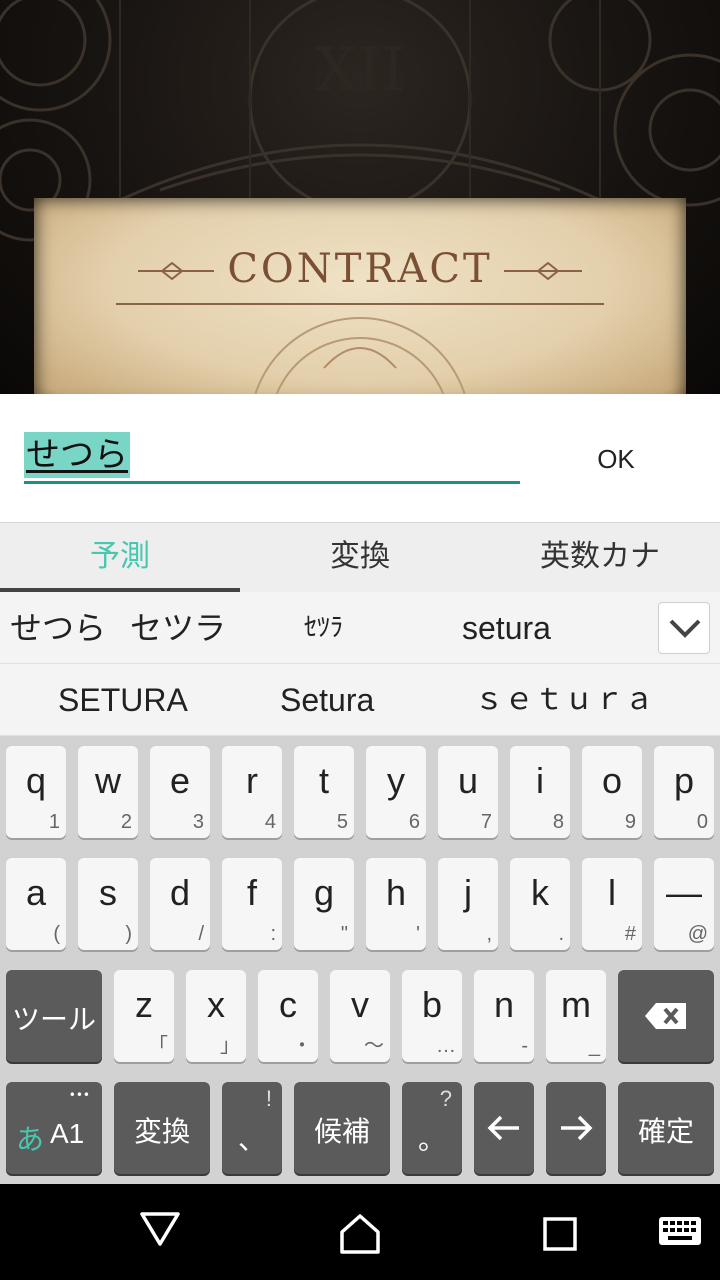 The height and width of the screenshot is (1280, 720). What do you see at coordinates (180, 792) in the screenshot?
I see `key-e: e3` at bounding box center [180, 792].